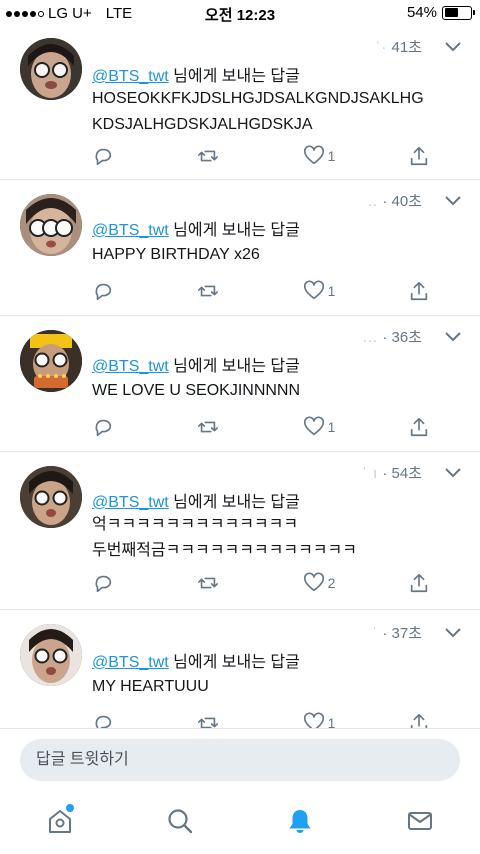  I want to click on status-bar: LG U+ LTE 오전 12:23 54%, so click(240, 14).